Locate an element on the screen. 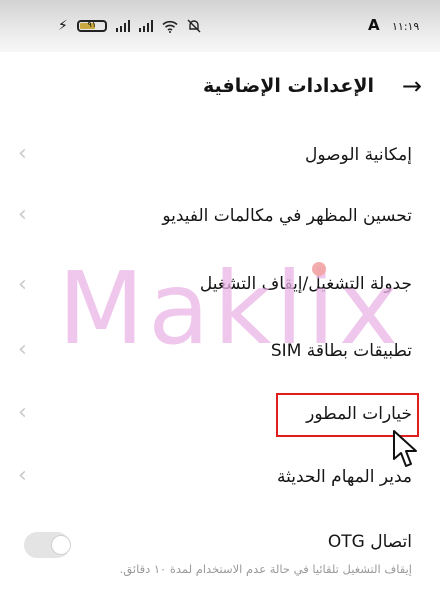  status-icons: ⚡ ٩١ is located at coordinates (129, 26).